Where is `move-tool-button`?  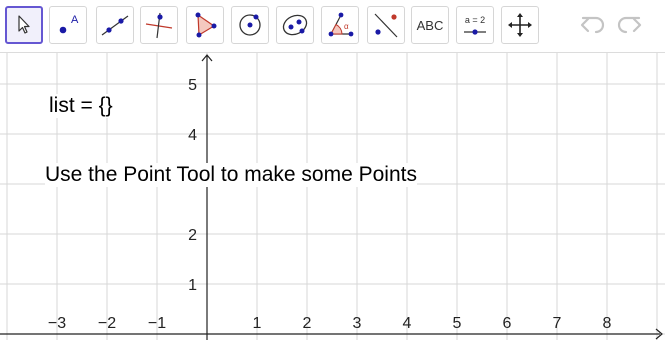
move-tool-button is located at coordinates (24, 25).